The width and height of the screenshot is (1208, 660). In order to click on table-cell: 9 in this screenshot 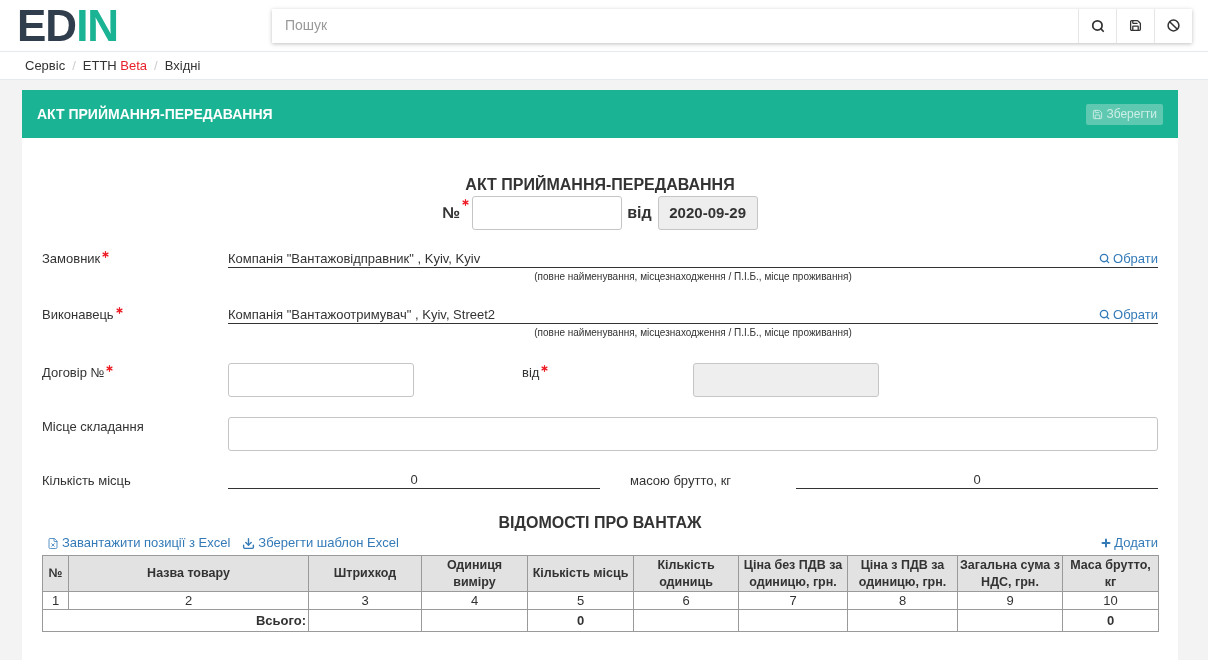, I will do `click(1010, 600)`.